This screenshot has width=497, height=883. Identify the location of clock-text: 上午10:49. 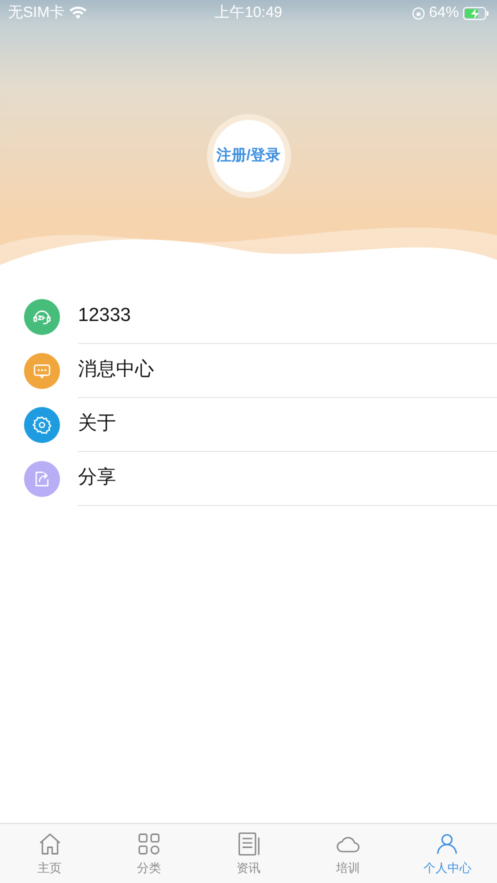
(248, 12).